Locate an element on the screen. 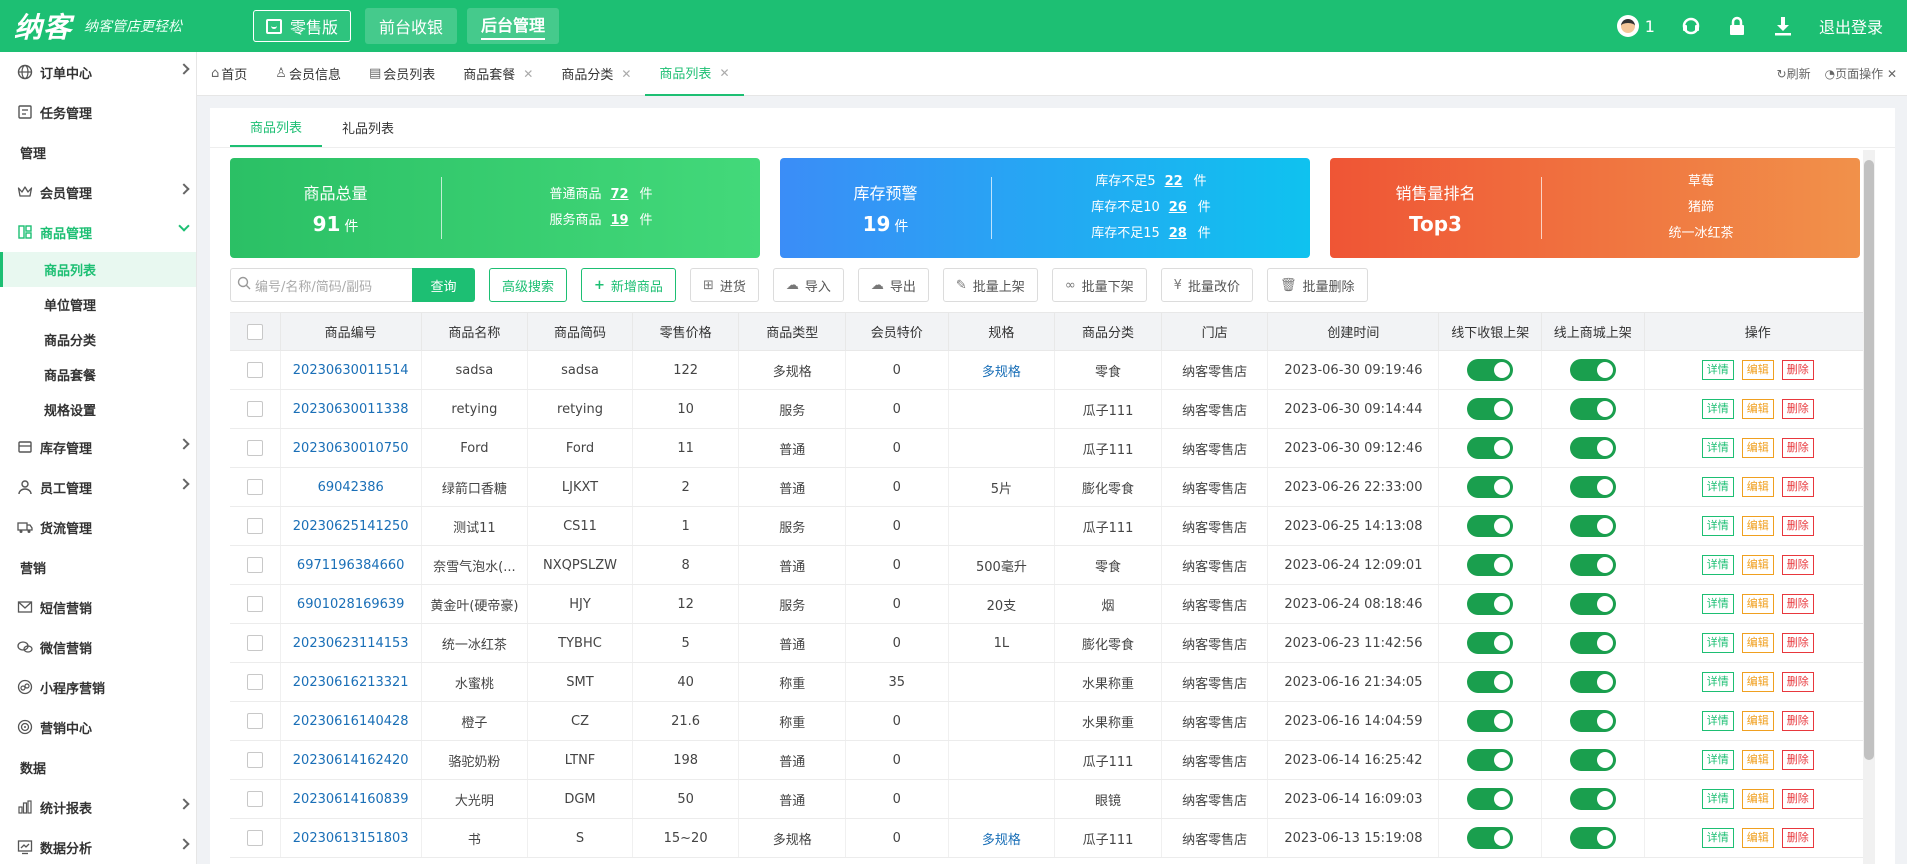 This screenshot has height=864, width=1907. subtab-gift-list: 礼品列表 is located at coordinates (368, 127).